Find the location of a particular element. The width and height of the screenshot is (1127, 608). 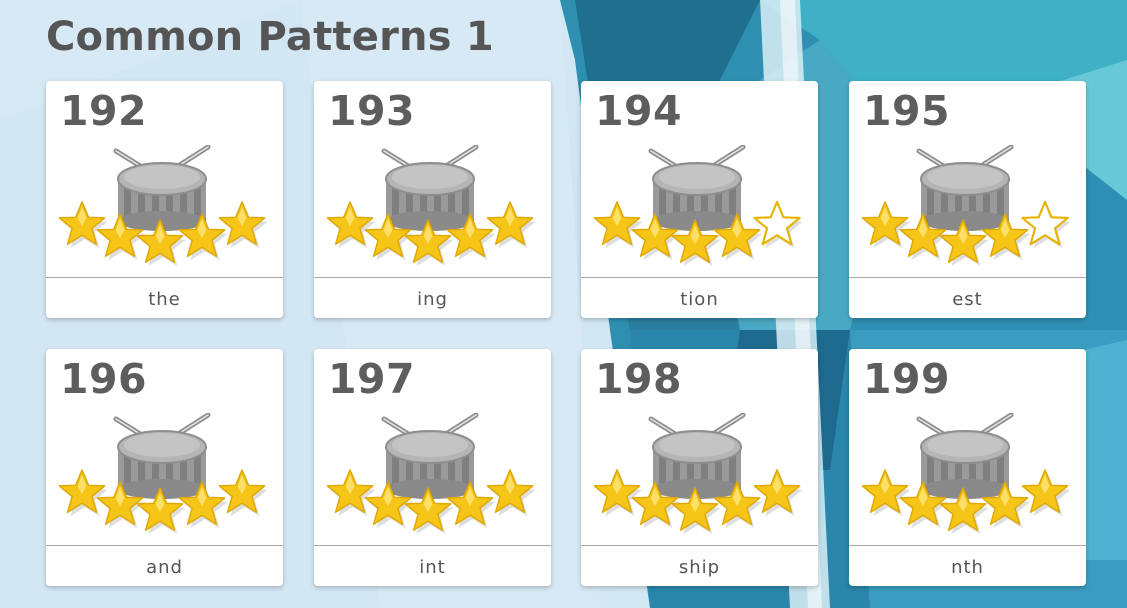

lesson-card-193: 193 ing is located at coordinates (432, 199).